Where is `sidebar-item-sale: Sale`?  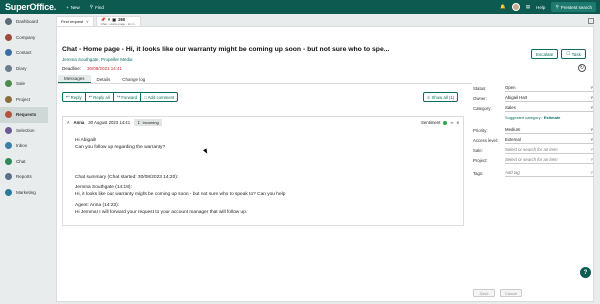 sidebar-item-sale: Sale is located at coordinates (24, 84).